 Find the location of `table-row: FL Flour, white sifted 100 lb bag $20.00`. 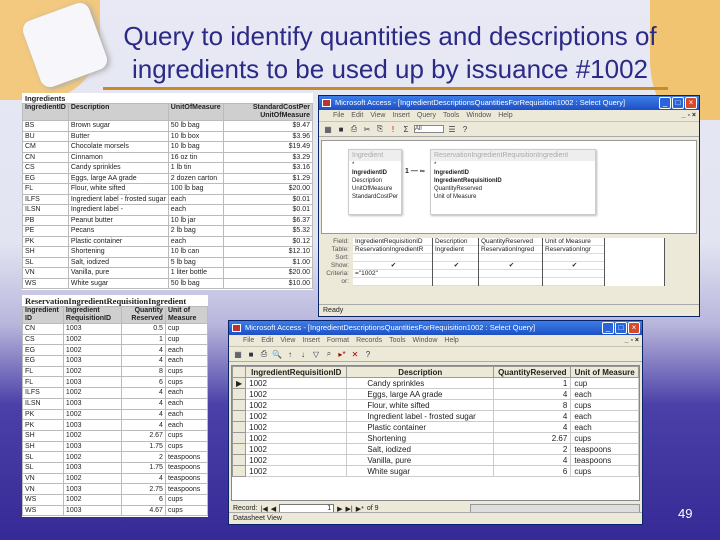

table-row: FL Flour, white sifted 100 lb bag $20.00 is located at coordinates (168, 189).